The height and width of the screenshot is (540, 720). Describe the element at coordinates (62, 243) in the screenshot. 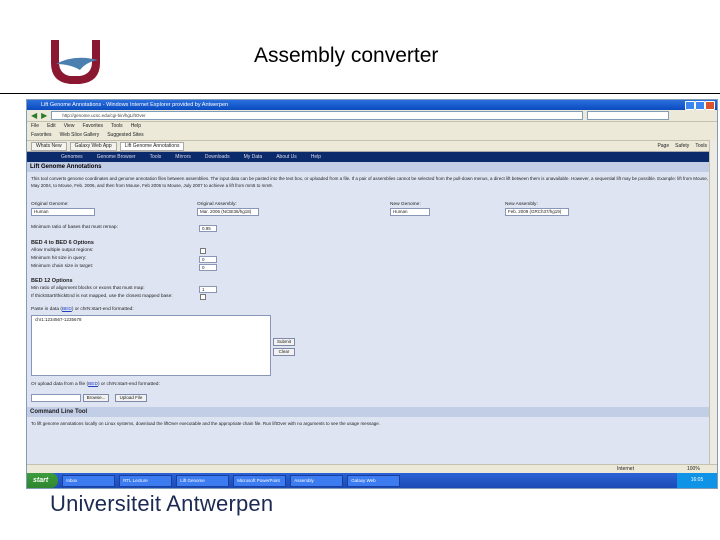

I see `bed4-header: BED 4 to BED 6 Options` at that location.